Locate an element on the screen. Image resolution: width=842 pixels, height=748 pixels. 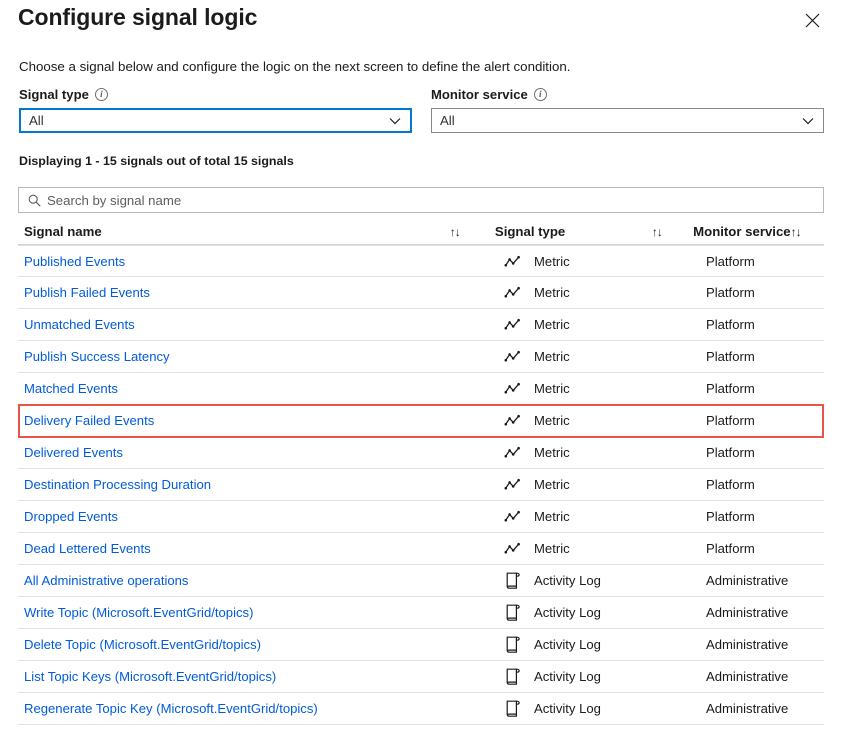
table-row: Delivery Failed Events Metric Platform is located at coordinates (421, 421).